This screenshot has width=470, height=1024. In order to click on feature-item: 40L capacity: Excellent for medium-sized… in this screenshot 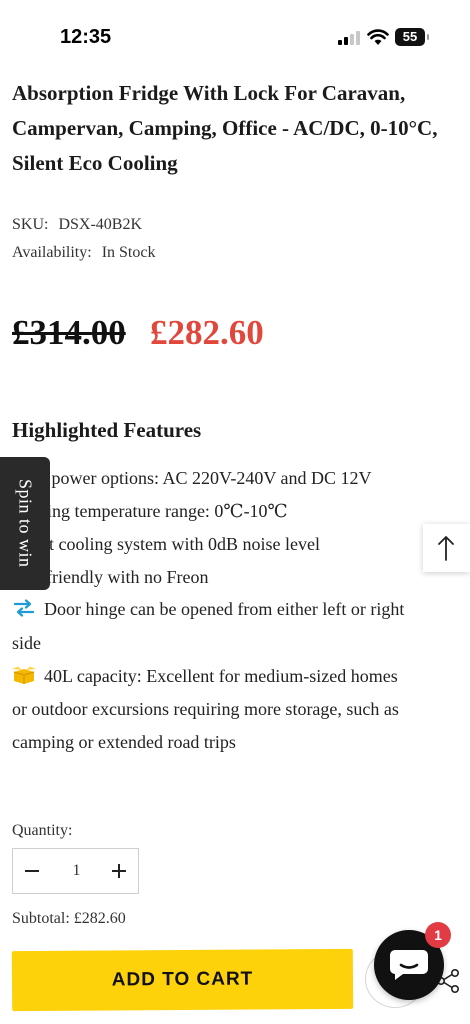, I will do `click(205, 676)`.